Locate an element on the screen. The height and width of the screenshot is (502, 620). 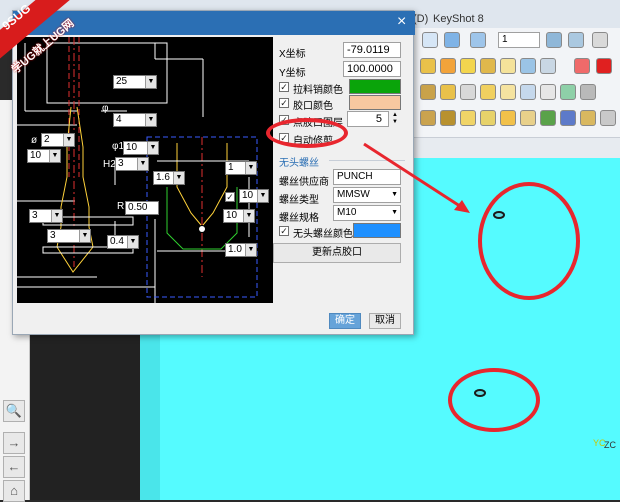
display-icon is located at coordinates (588, 92).